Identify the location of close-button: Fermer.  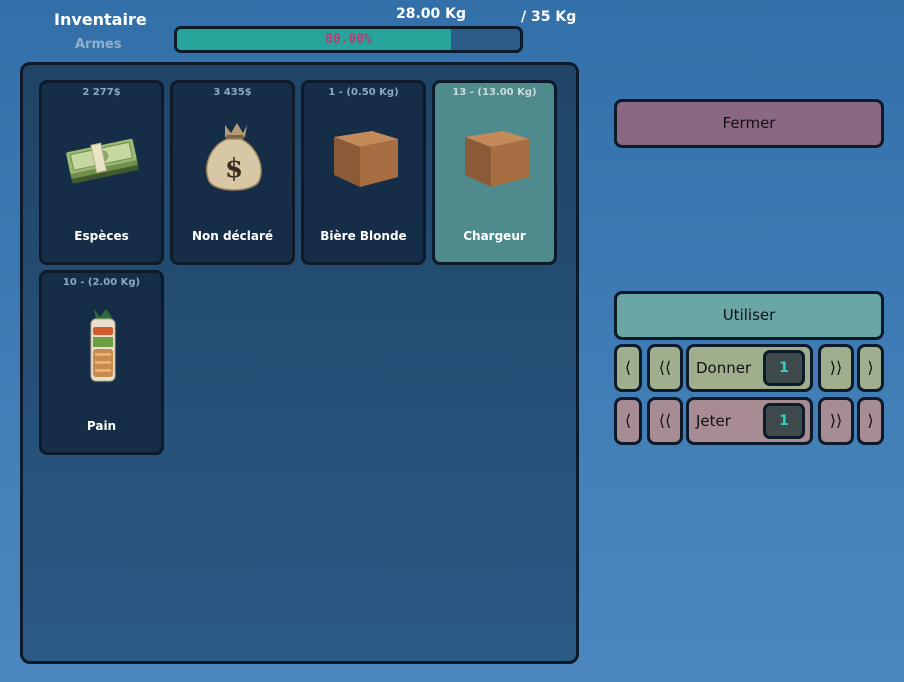
(749, 123).